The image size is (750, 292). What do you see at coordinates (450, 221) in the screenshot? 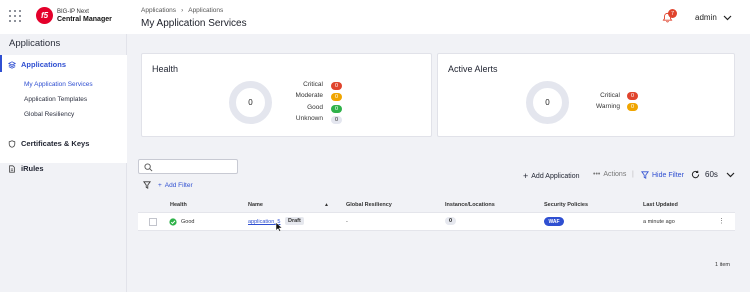
I see `instances-count-badge: 0` at bounding box center [450, 221].